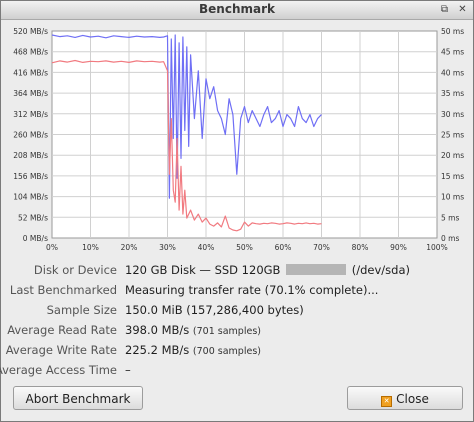  Describe the element at coordinates (226, 351) in the screenshot. I see `write-samples: (700 samples)` at that location.